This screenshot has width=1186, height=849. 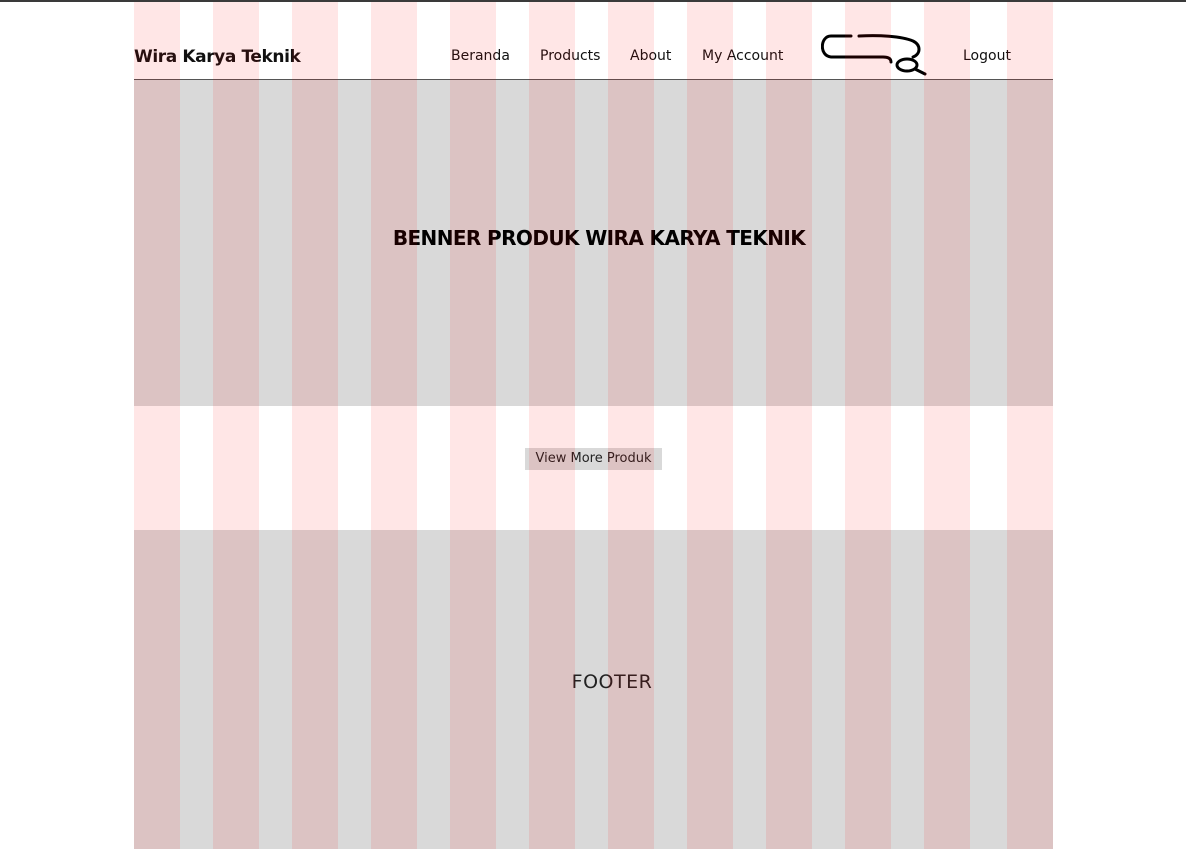 What do you see at coordinates (593, 79) in the screenshot?
I see `header-divider` at bounding box center [593, 79].